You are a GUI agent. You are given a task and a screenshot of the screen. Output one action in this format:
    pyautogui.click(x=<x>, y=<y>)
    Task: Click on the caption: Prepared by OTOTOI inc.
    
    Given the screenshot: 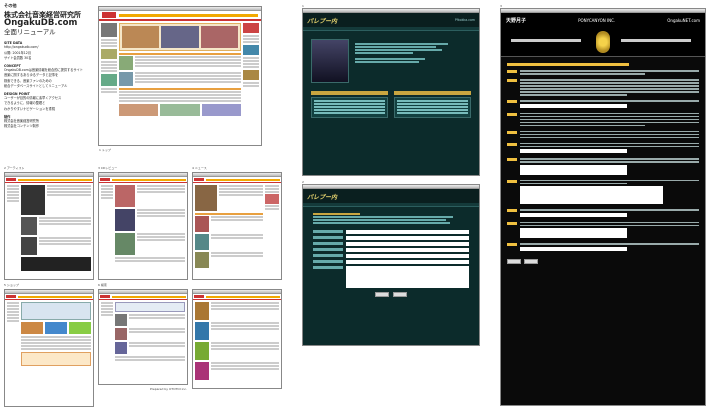 What is the action you would take?
    pyautogui.click(x=168, y=389)
    